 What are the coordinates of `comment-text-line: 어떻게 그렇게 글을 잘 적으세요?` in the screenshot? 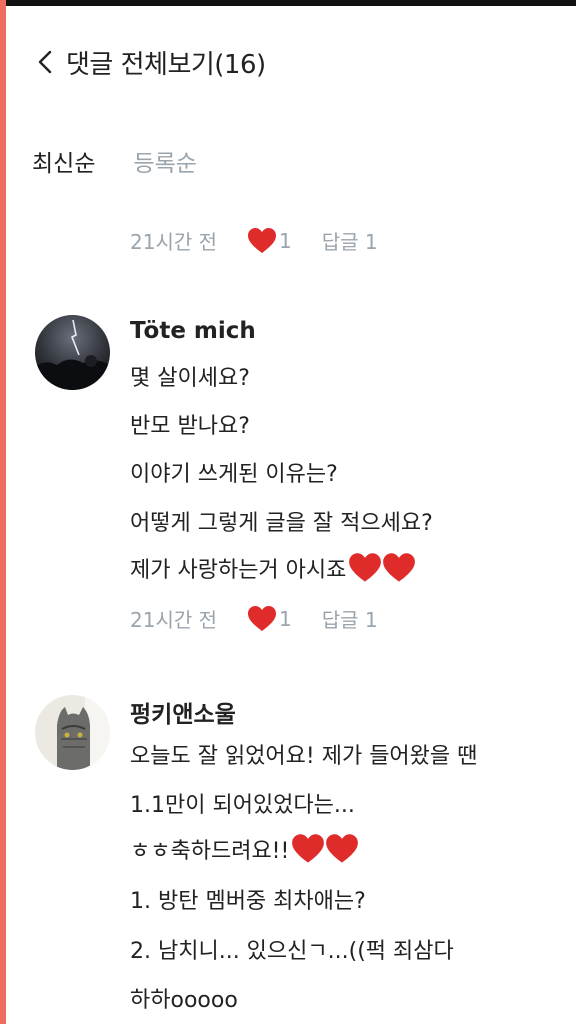 It's located at (281, 523).